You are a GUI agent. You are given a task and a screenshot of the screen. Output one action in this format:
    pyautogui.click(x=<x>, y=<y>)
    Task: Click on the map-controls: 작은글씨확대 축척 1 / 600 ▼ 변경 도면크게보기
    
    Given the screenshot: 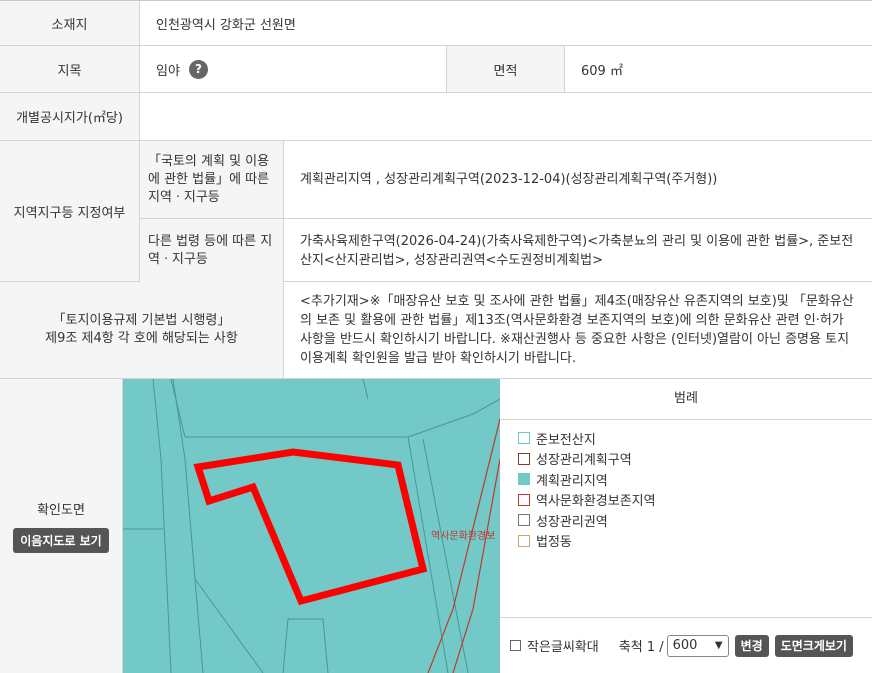 What is the action you would take?
    pyautogui.click(x=686, y=645)
    